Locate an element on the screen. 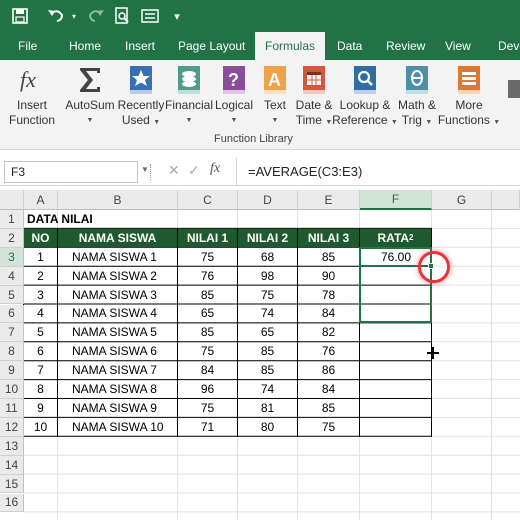 The width and height of the screenshot is (520, 520). name-box-dropdown-icon: ▼ is located at coordinates (145, 169).